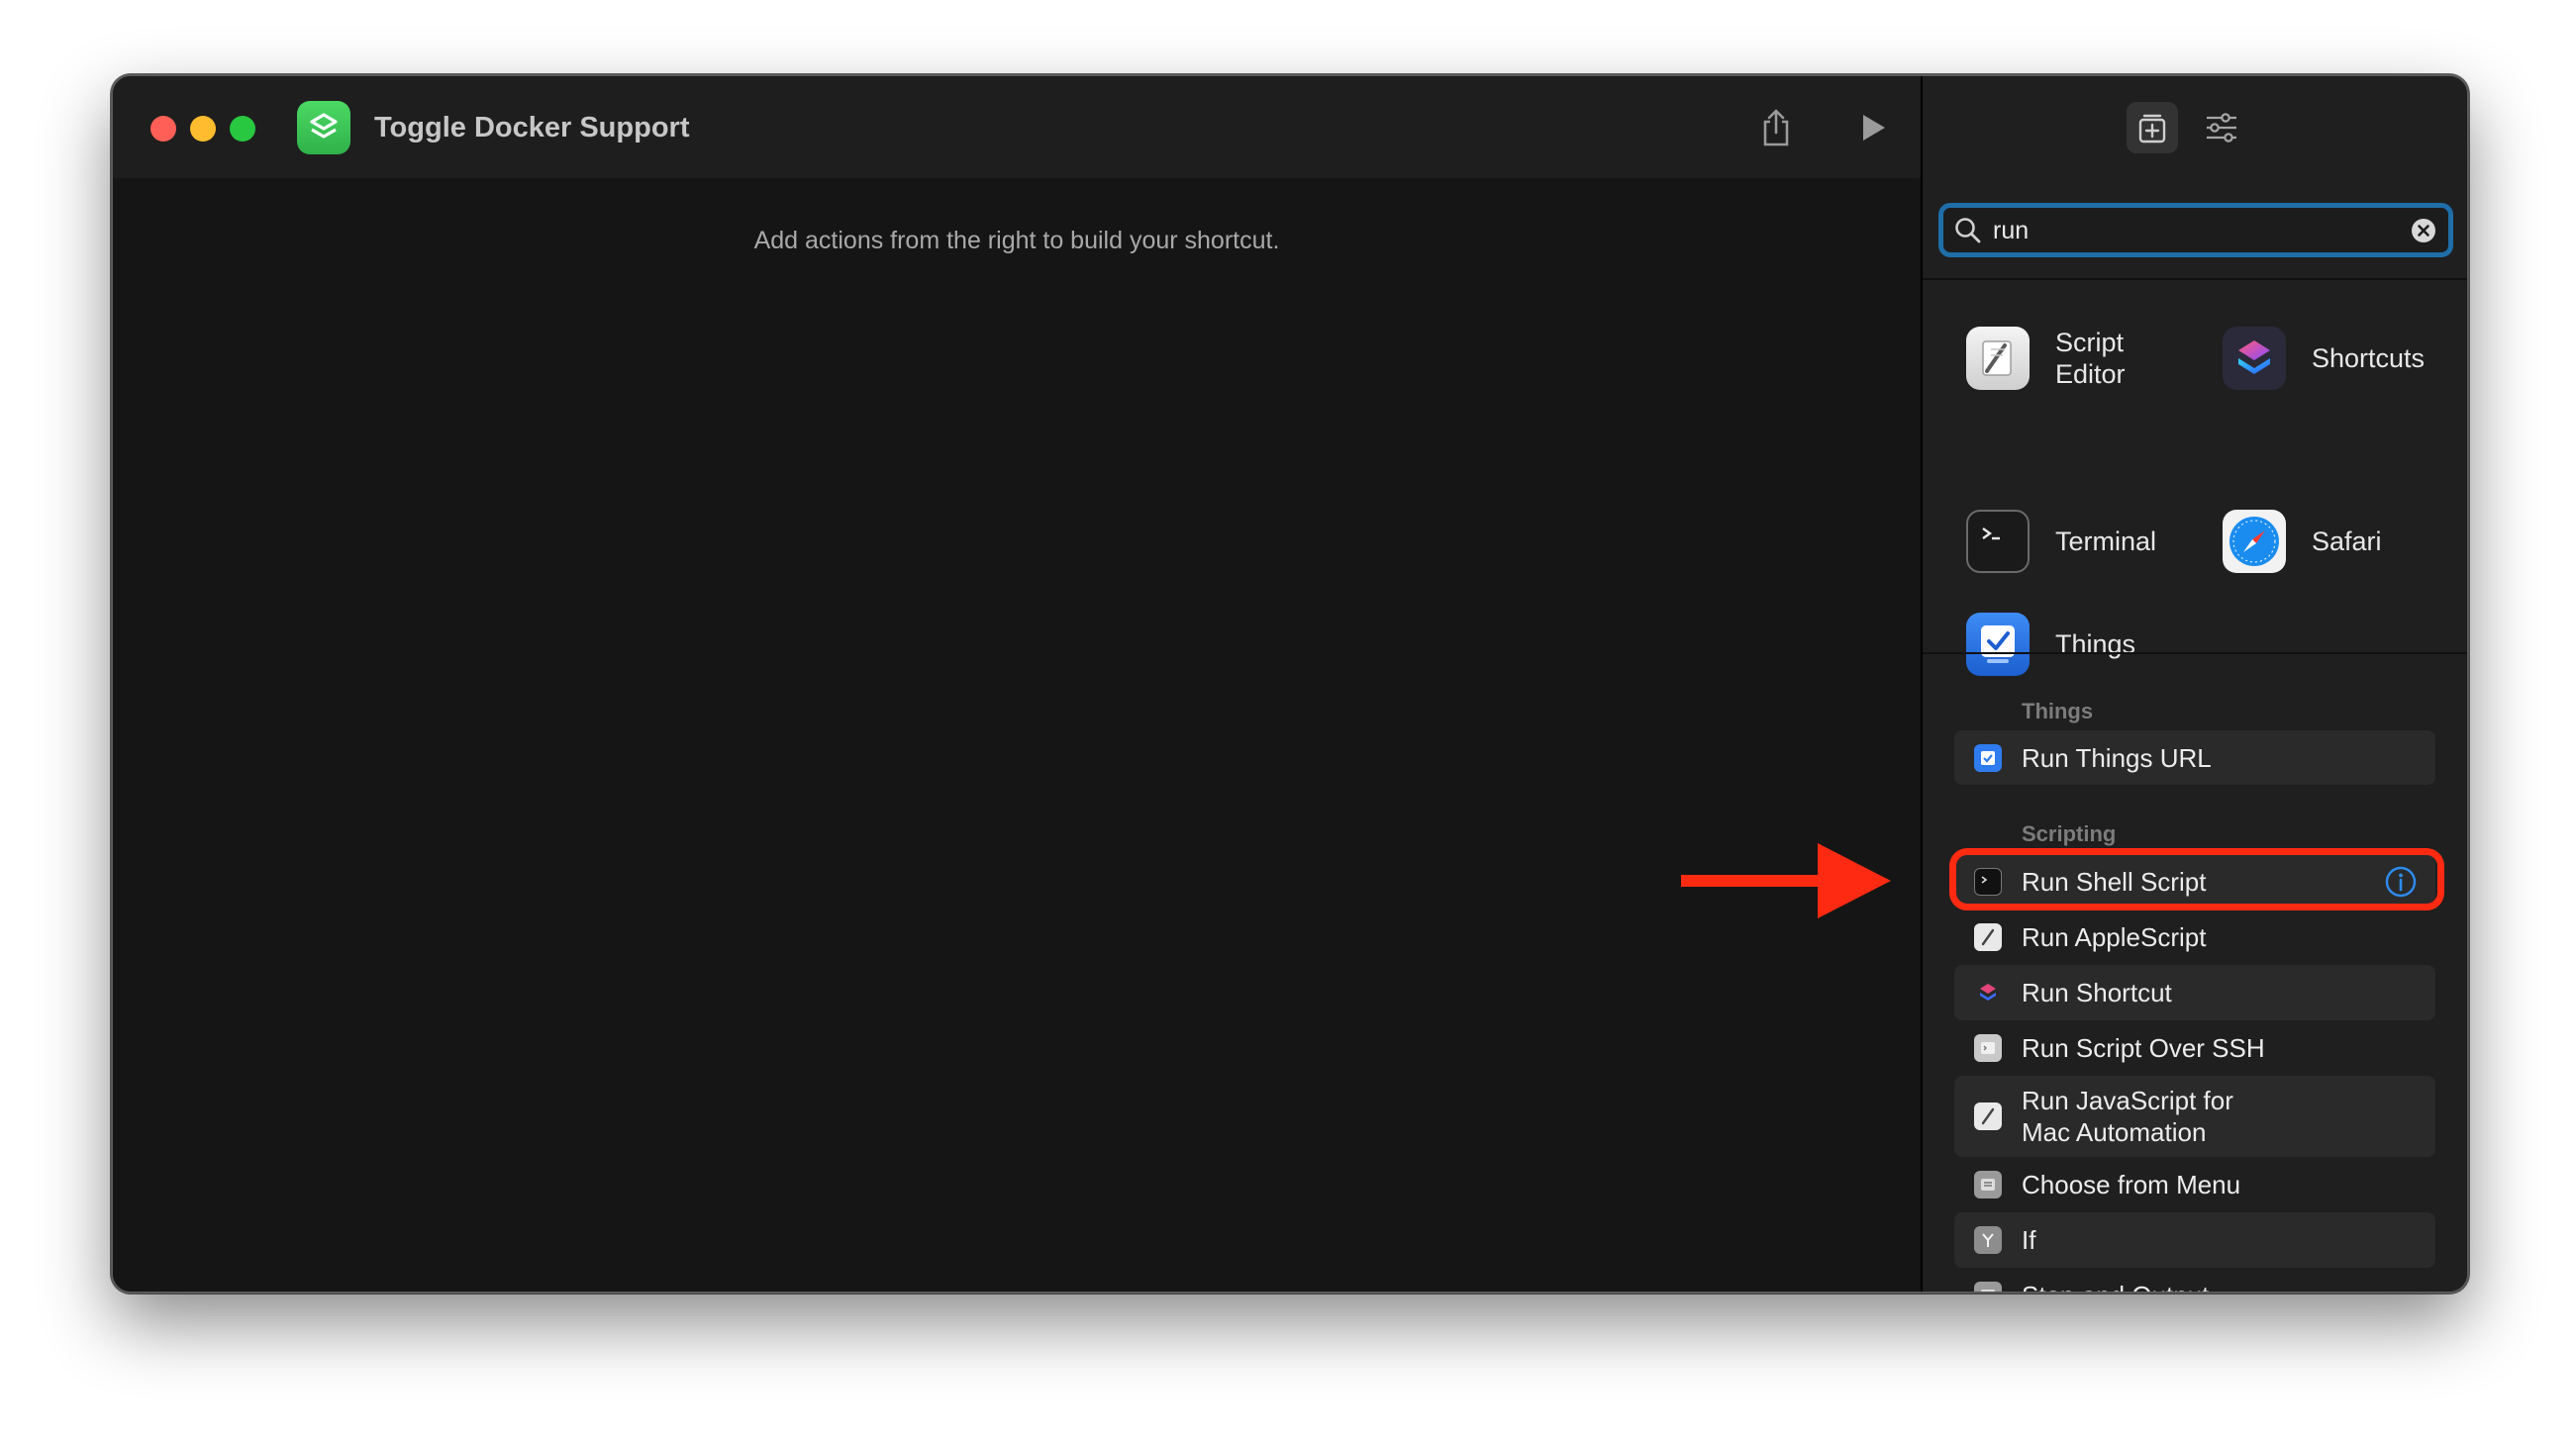 This screenshot has height=1437, width=2576. Describe the element at coordinates (1786, 880) in the screenshot. I see `pointer-arrow-icon` at that location.